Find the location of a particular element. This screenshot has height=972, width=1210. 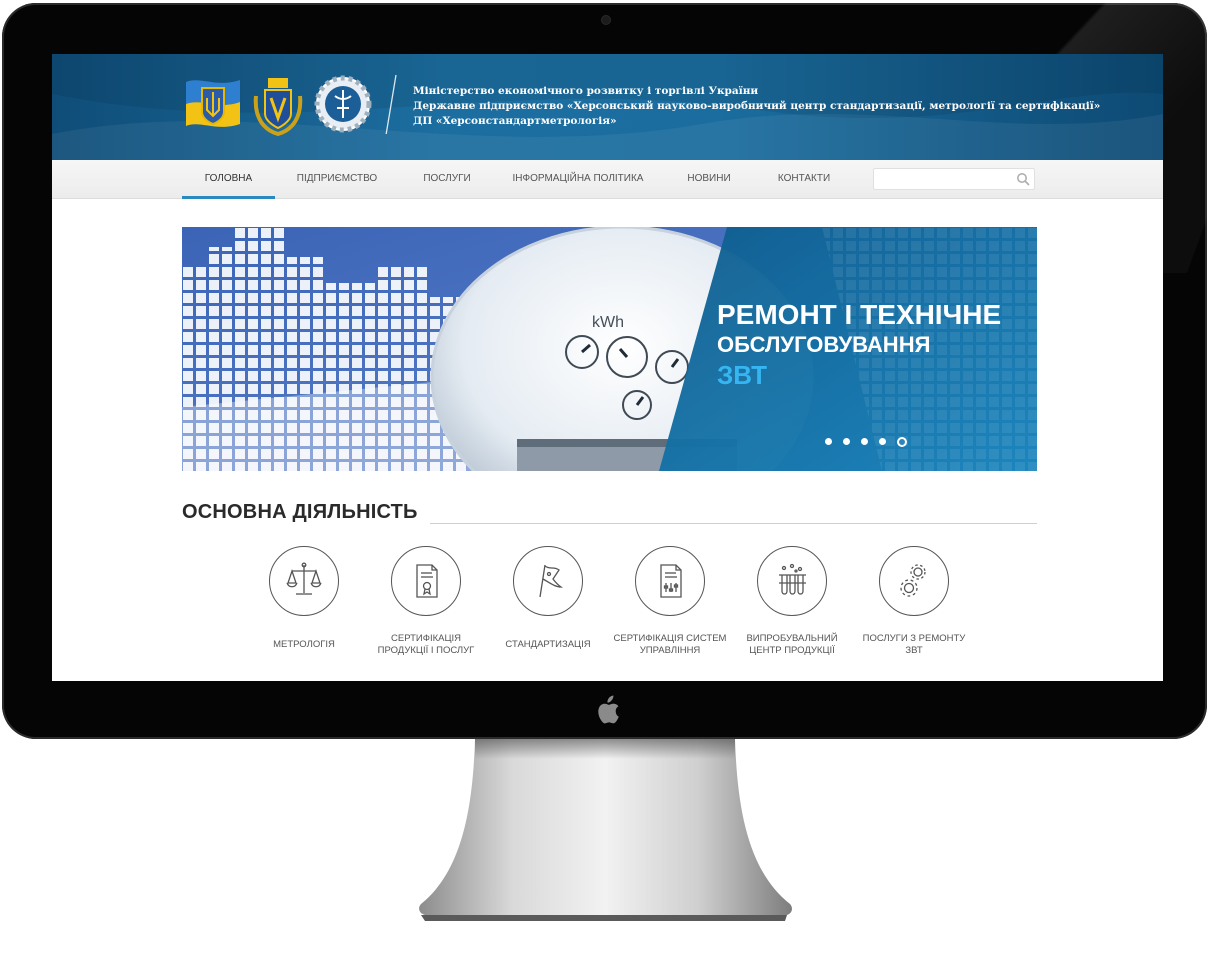

document-settings-icon is located at coordinates (671, 581).